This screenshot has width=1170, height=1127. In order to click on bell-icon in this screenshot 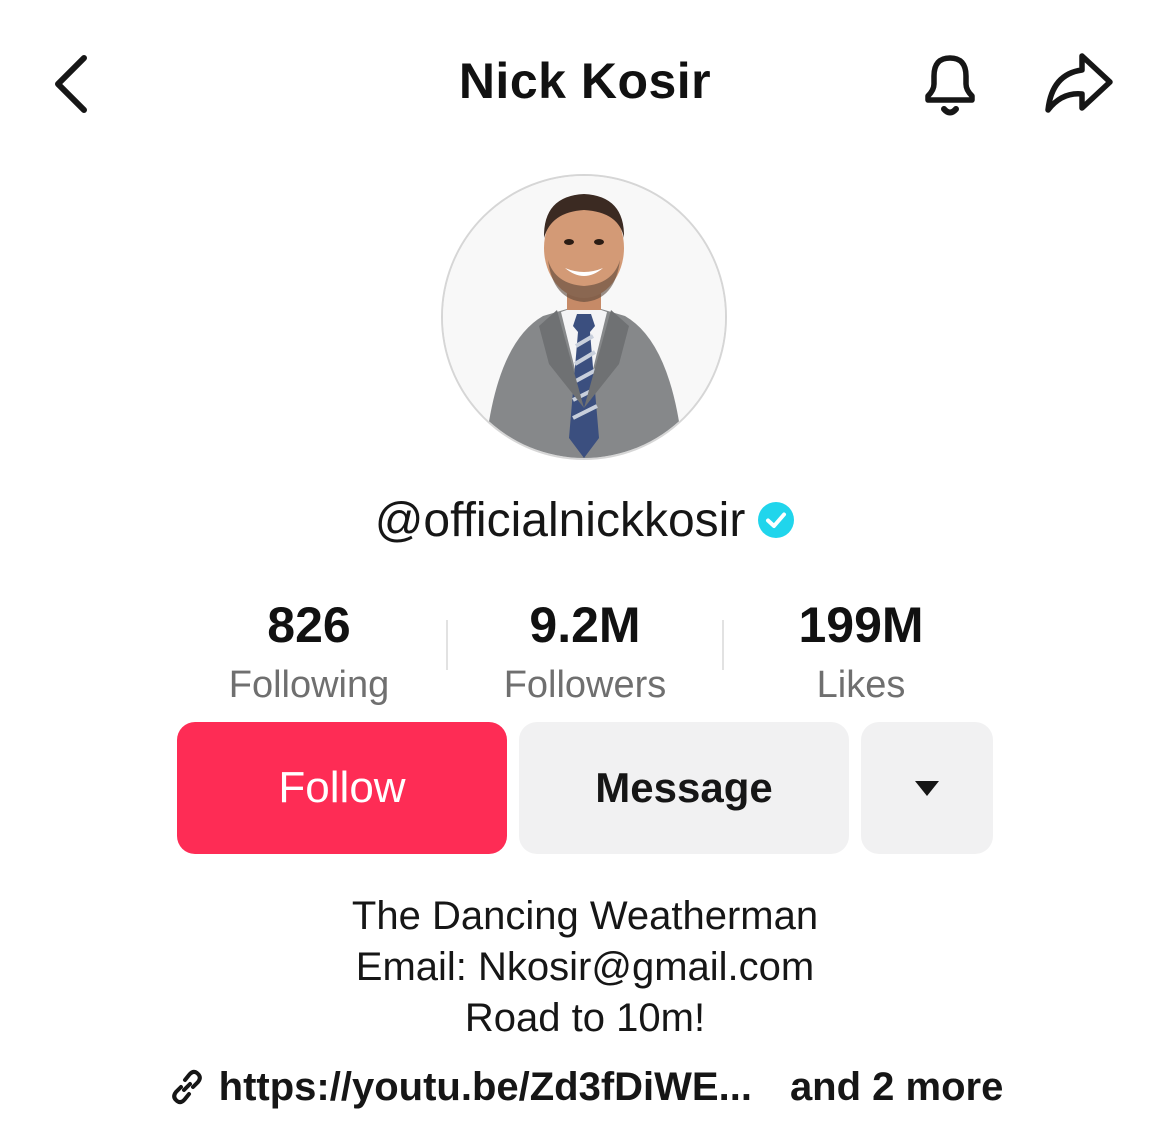, I will do `click(950, 85)`.